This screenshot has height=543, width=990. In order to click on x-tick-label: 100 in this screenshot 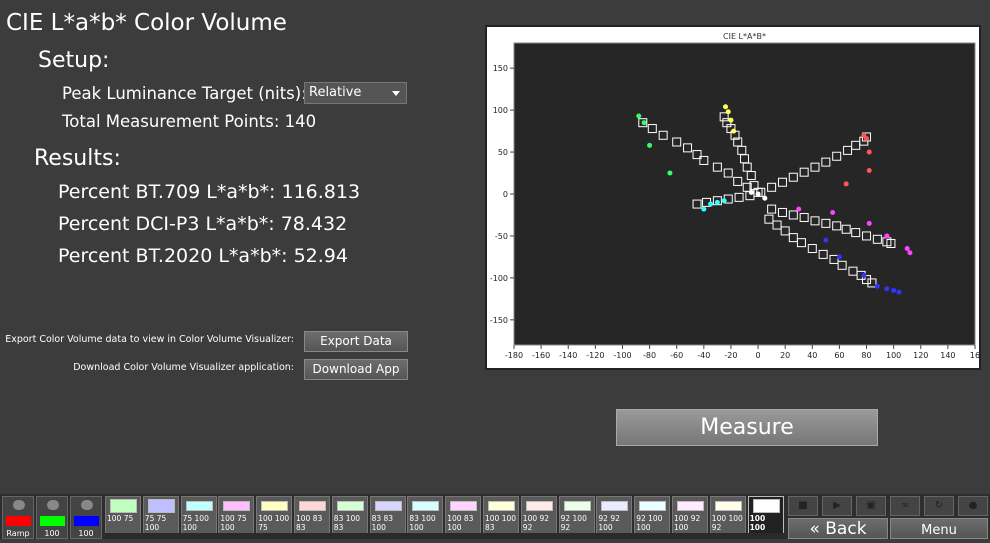, I will do `click(893, 355)`.